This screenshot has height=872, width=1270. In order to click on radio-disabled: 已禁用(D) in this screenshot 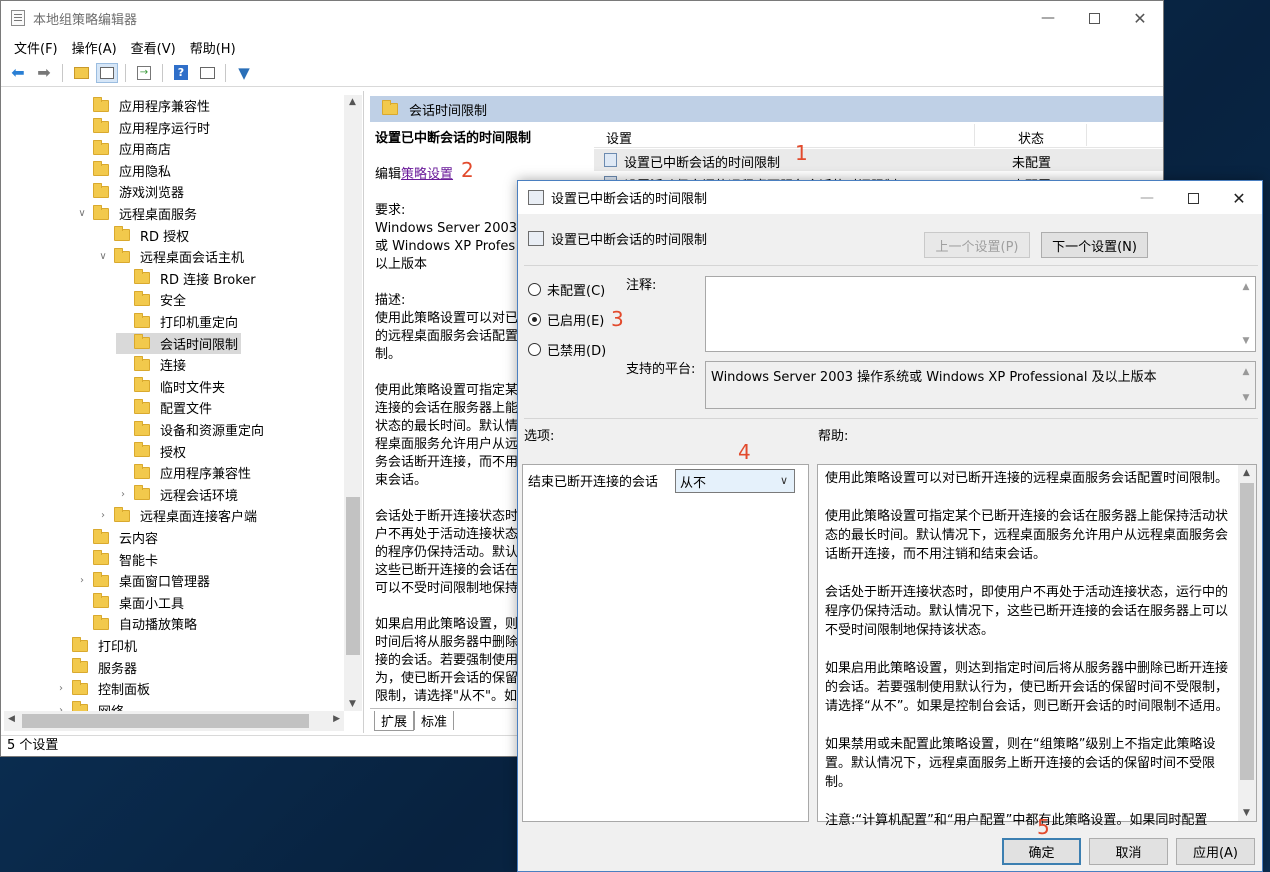, I will do `click(567, 349)`.